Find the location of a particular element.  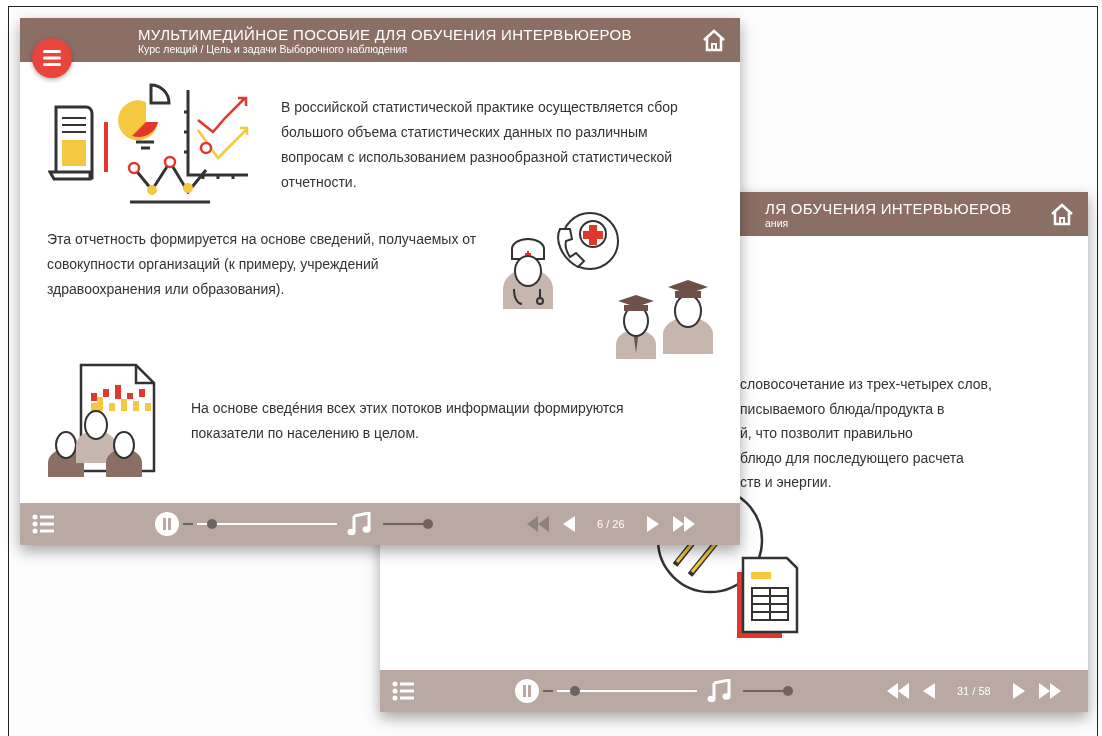

paragraph: Эта отчетность формируется на основе сведений, получаемых от совокупности организаций (к примеру, учреждений здравоохранения или образования). is located at coordinates (262, 264).